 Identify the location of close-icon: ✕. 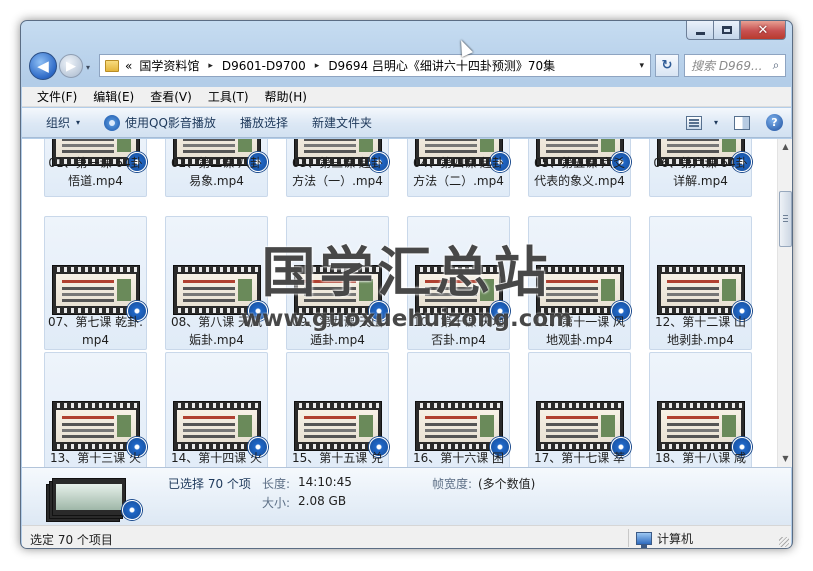
(763, 30).